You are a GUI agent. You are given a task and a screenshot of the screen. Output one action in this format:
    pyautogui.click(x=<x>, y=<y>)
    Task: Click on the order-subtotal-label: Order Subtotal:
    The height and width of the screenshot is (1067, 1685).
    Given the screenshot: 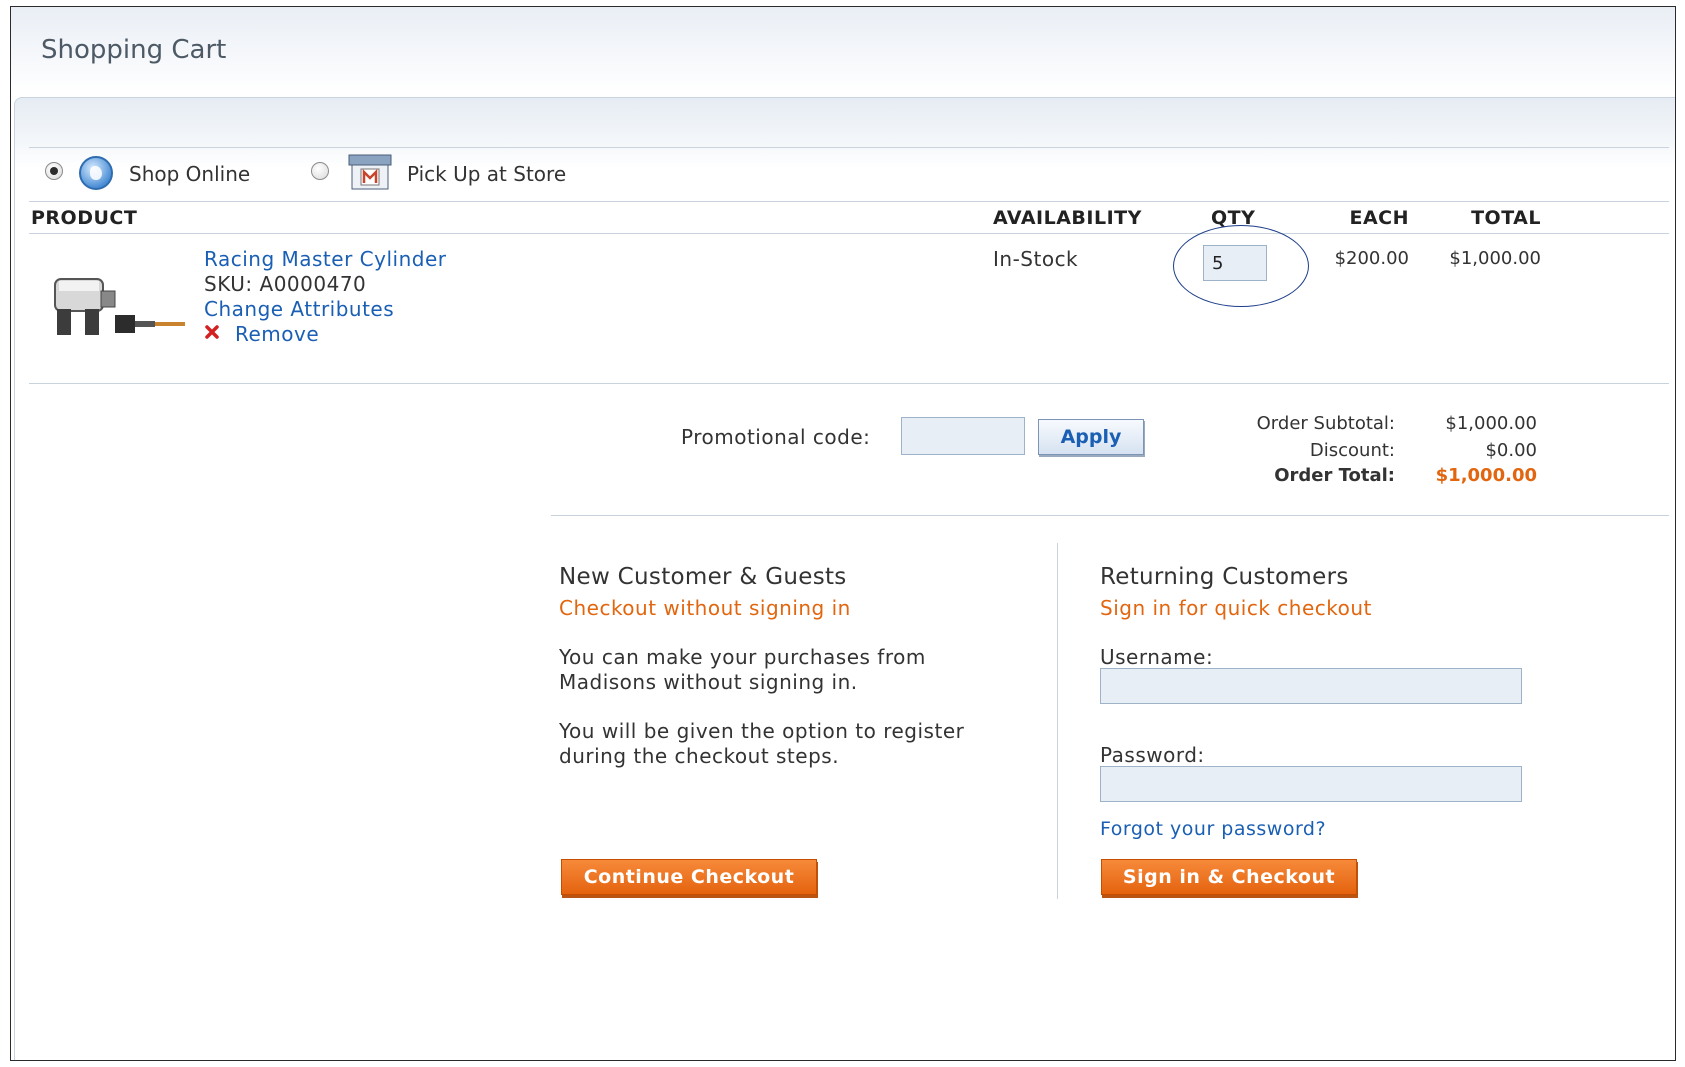 What is the action you would take?
    pyautogui.click(x=1325, y=423)
    